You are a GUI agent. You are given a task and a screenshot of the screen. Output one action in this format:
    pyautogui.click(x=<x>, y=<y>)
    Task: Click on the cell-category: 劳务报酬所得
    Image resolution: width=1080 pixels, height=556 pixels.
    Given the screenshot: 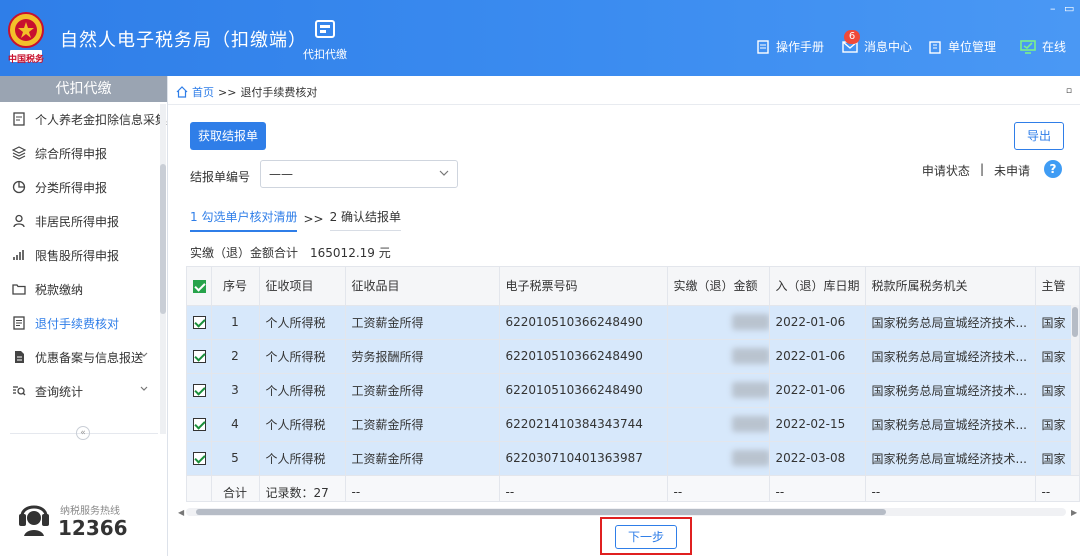 What is the action you would take?
    pyautogui.click(x=422, y=356)
    